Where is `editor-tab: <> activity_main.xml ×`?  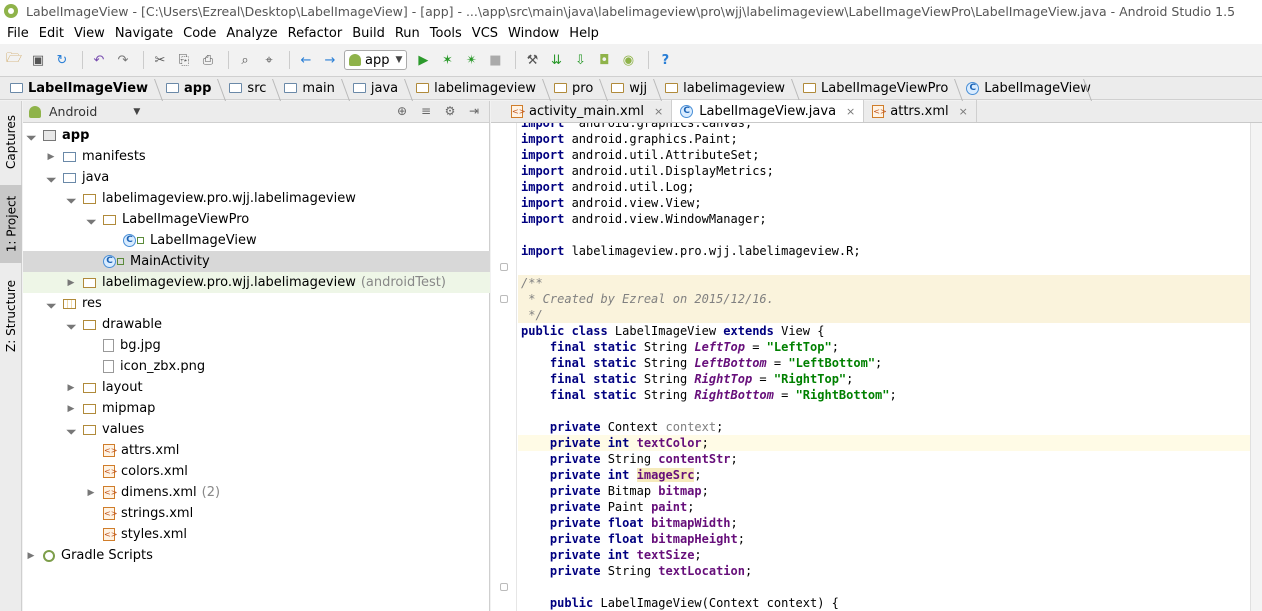
editor-tab: <> activity_main.xml × is located at coordinates (588, 111).